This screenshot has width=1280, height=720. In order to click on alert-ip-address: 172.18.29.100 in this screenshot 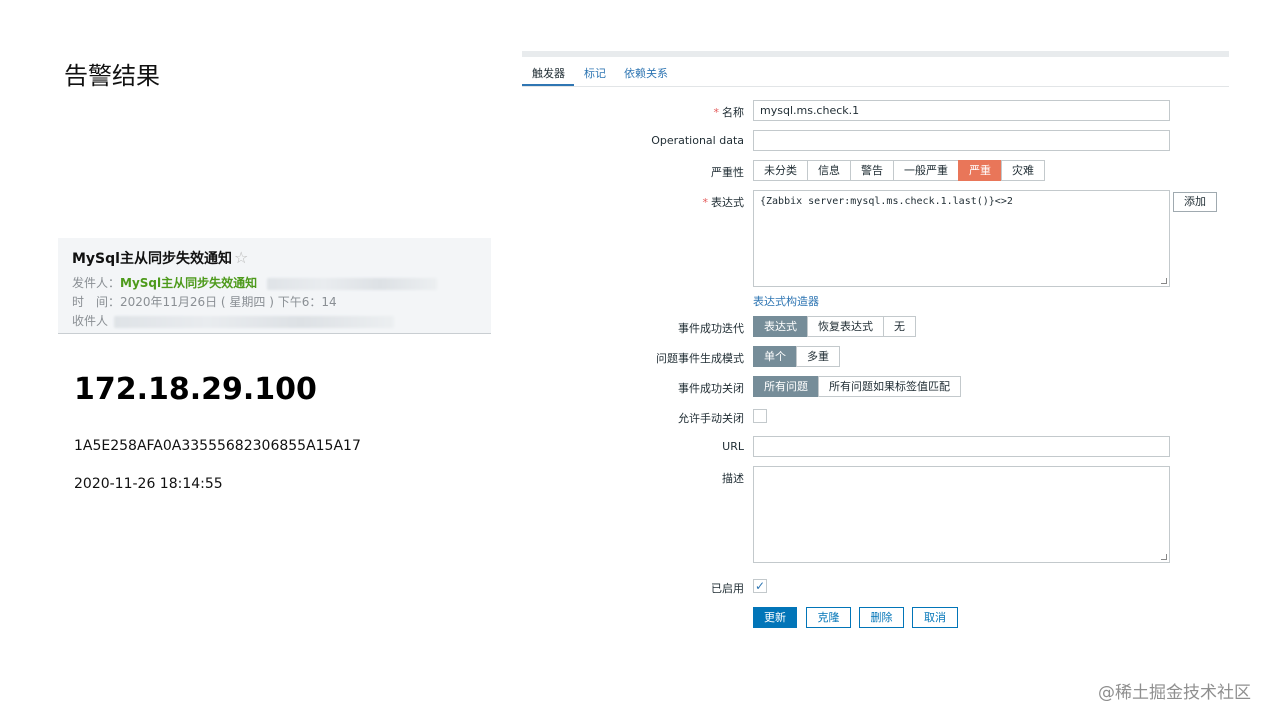, I will do `click(195, 389)`.